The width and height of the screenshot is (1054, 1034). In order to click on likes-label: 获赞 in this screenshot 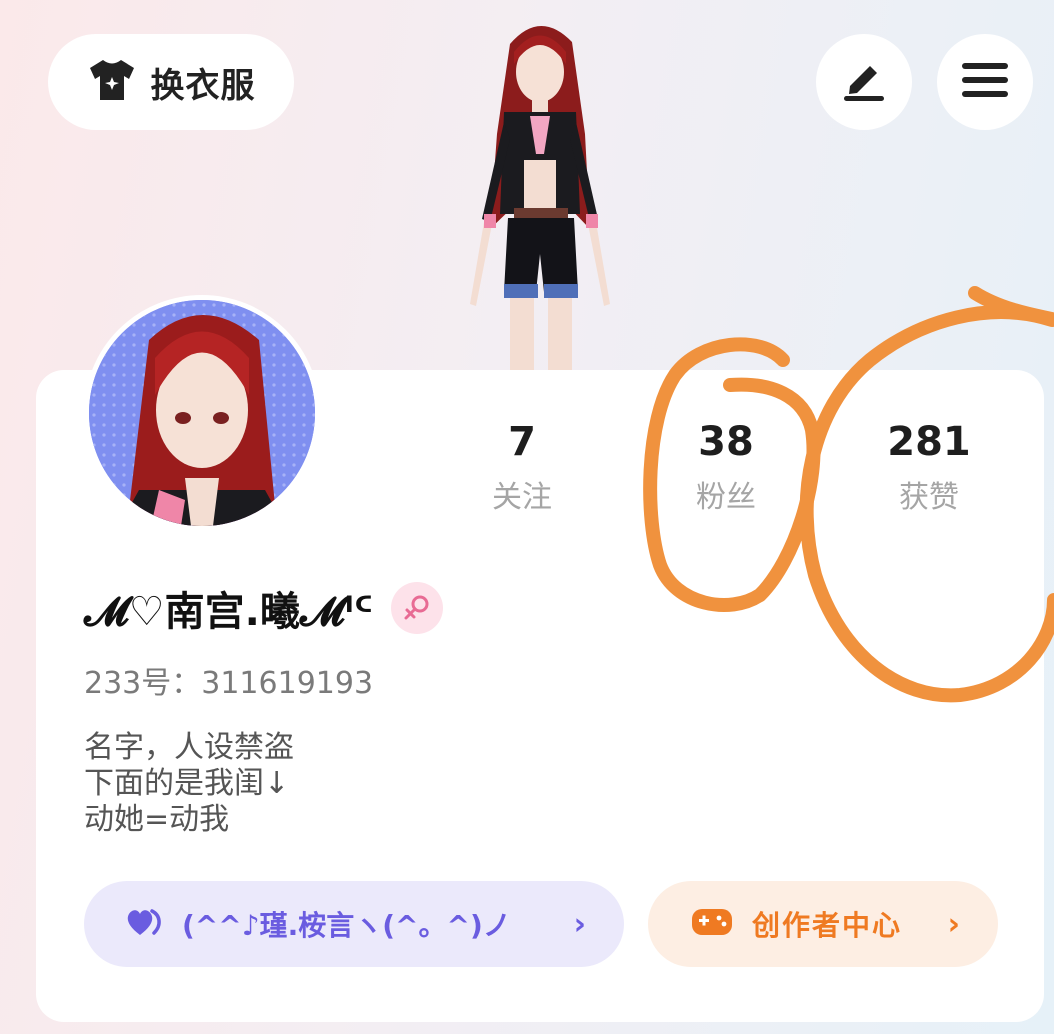, I will do `click(929, 497)`.